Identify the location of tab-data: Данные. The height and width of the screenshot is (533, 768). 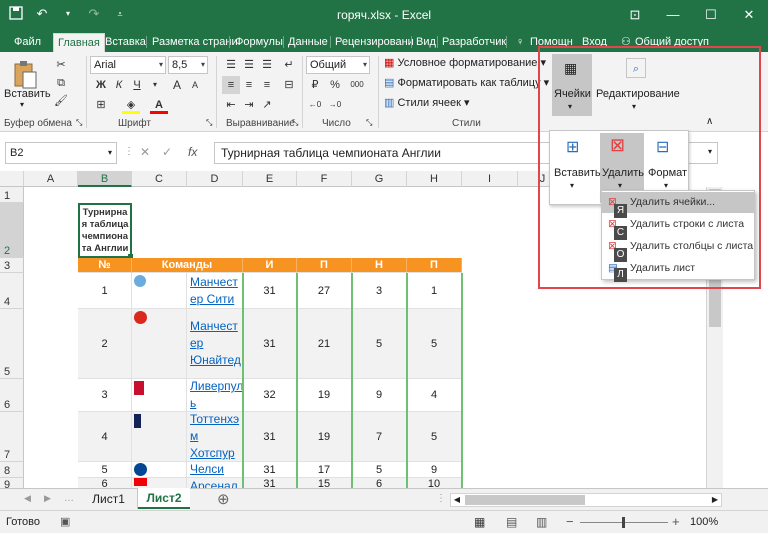
(308, 42).